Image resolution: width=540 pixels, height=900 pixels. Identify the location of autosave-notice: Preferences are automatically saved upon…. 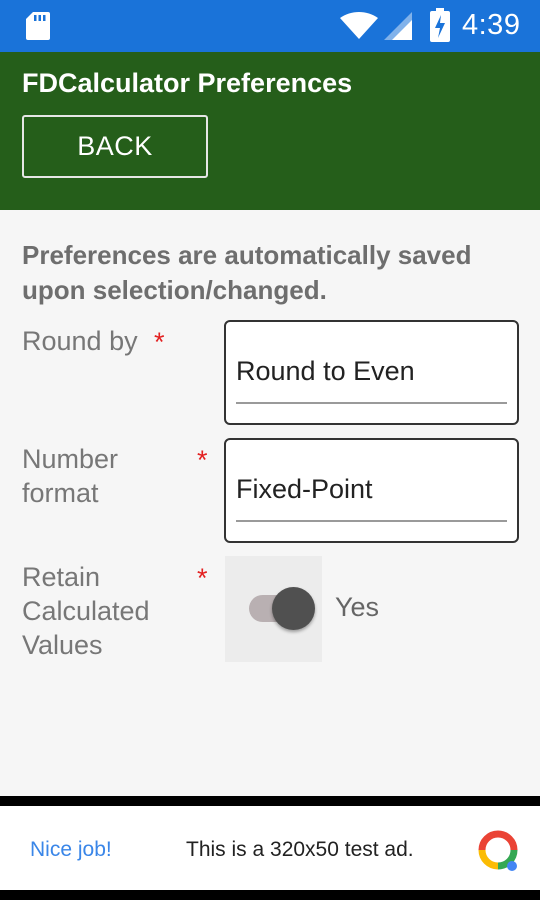
(247, 272).